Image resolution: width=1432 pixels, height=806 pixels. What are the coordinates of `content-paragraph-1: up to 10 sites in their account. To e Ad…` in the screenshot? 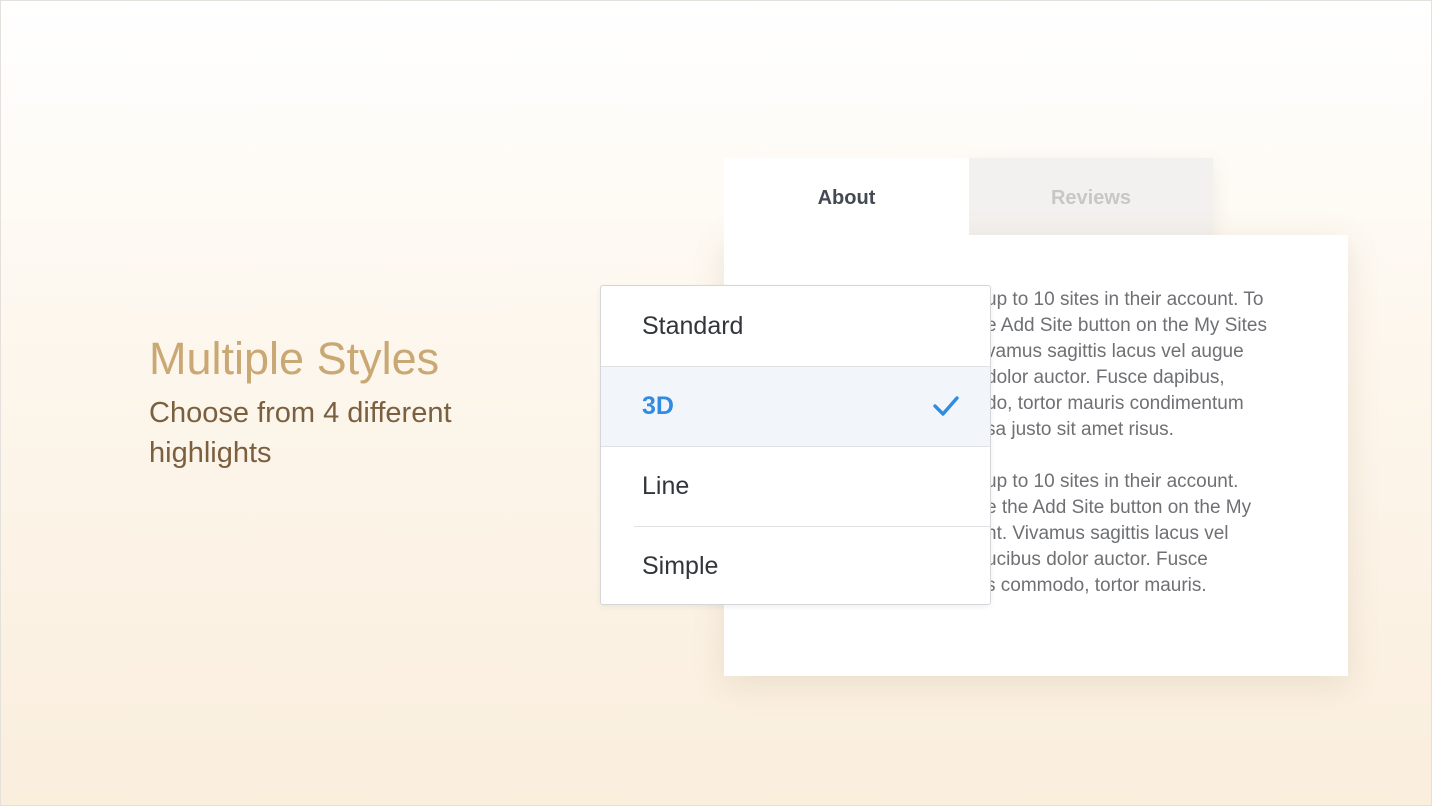 It's located at (1126, 364).